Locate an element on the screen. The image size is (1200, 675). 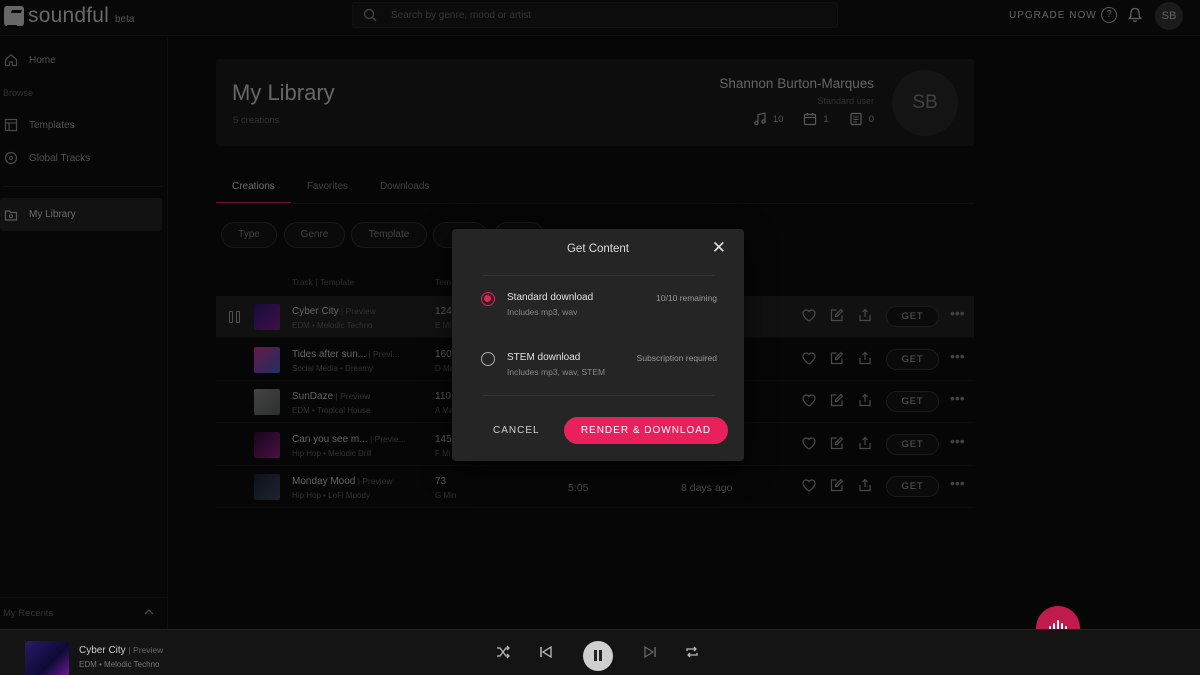
skip-forward-icon is located at coordinates (650, 652).